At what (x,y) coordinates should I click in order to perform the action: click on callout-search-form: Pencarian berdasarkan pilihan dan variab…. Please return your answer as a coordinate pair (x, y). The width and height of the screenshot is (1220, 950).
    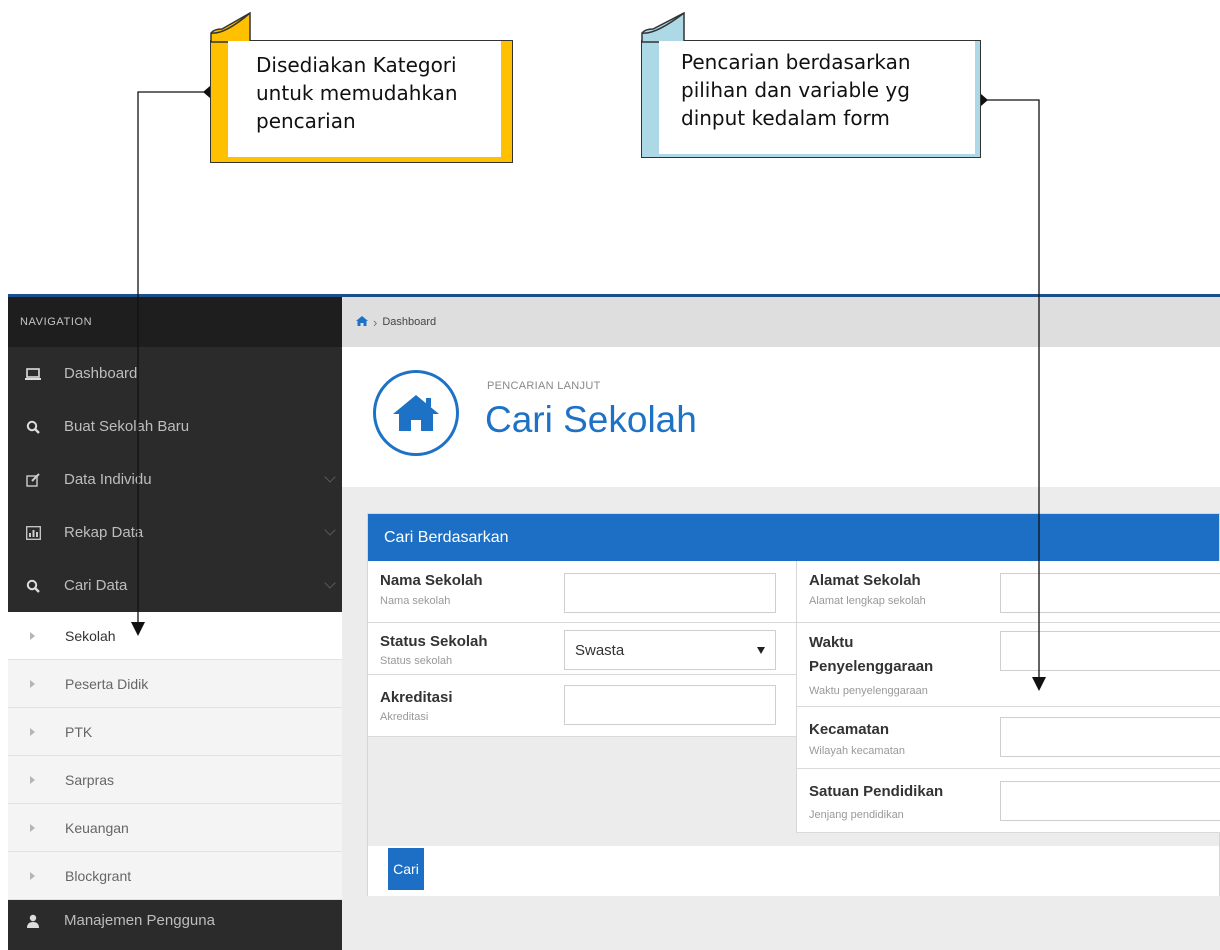
    Looking at the image, I should click on (811, 84).